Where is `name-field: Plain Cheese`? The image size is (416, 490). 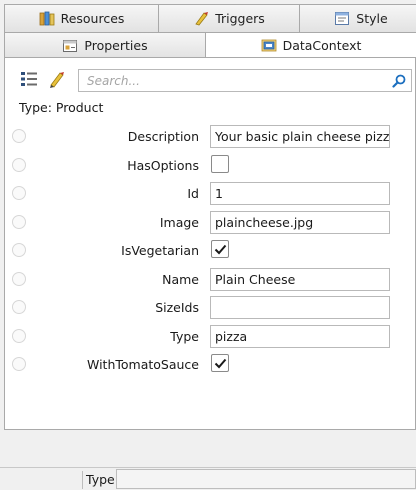 name-field: Plain Cheese is located at coordinates (300, 279).